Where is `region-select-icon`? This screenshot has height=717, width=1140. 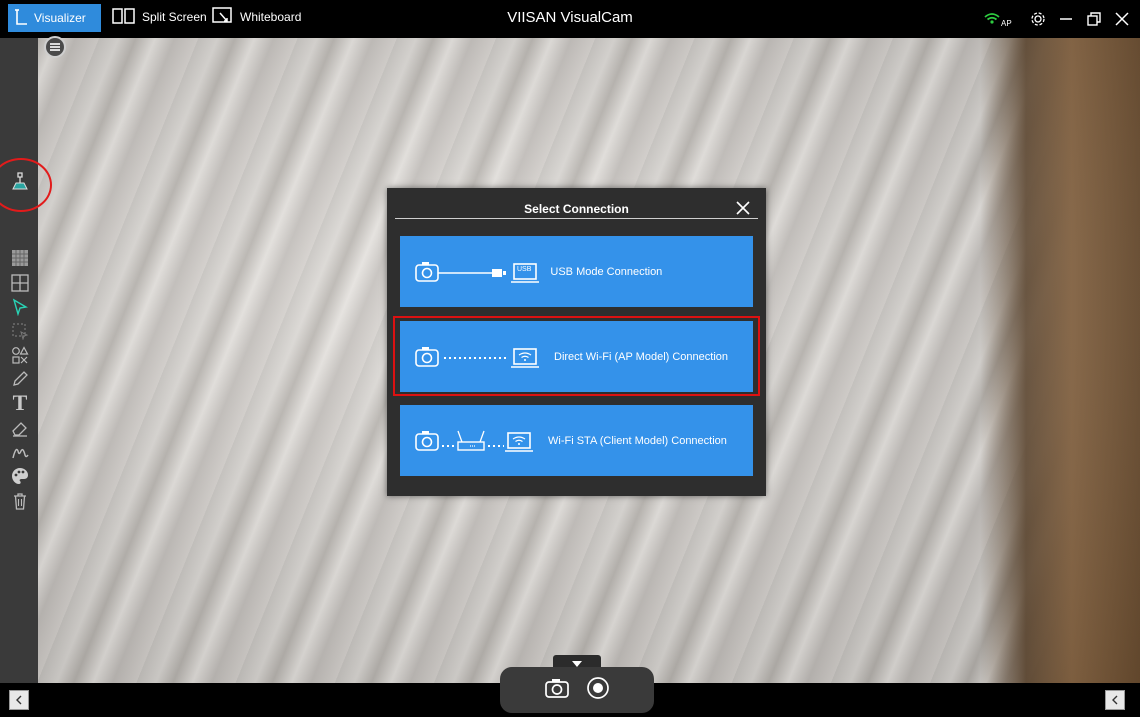 region-select-icon is located at coordinates (20, 331).